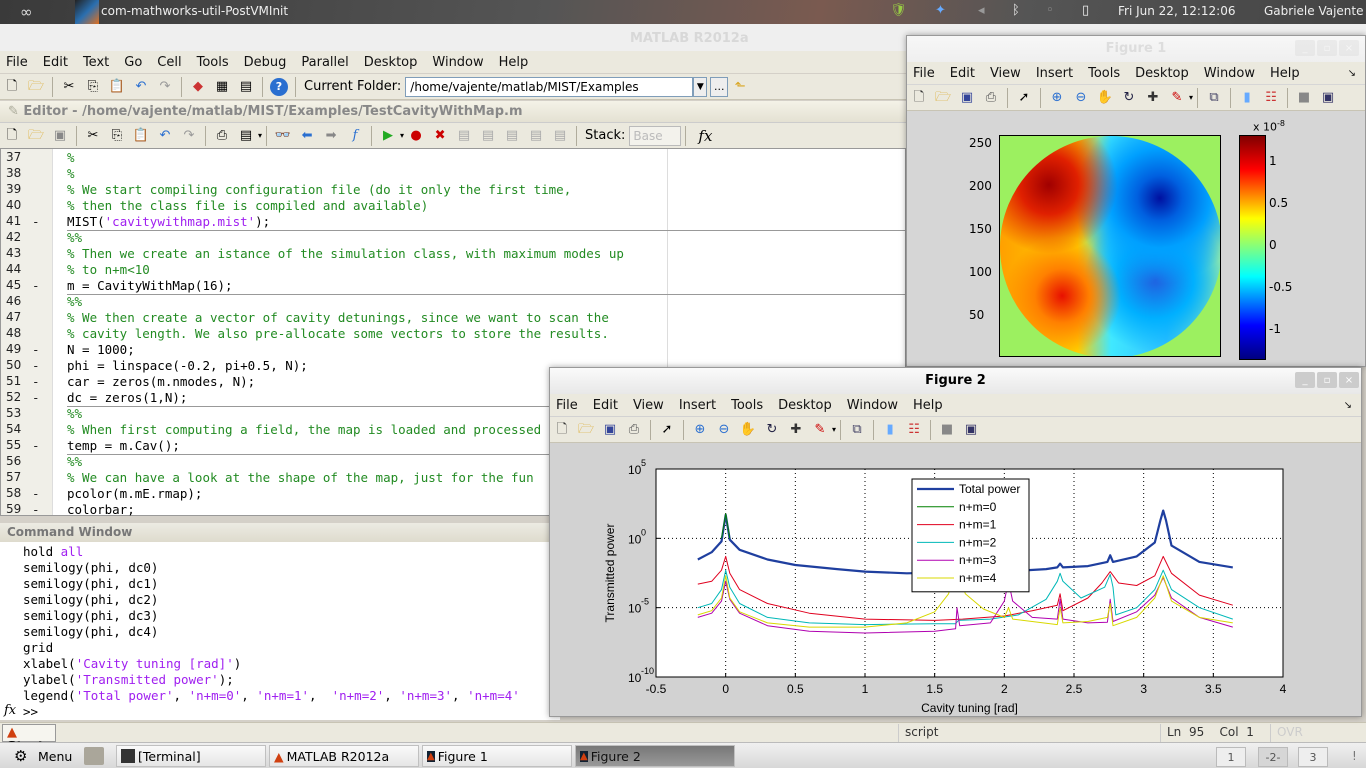 This screenshot has width=1366, height=768. What do you see at coordinates (981, 10) in the screenshot?
I see `volume-icon: ◂` at bounding box center [981, 10].